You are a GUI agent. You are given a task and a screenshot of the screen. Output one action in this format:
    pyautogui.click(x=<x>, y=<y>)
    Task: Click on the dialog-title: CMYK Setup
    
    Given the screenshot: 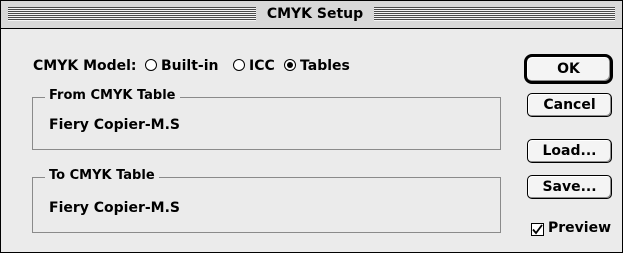 What is the action you would take?
    pyautogui.click(x=315, y=14)
    